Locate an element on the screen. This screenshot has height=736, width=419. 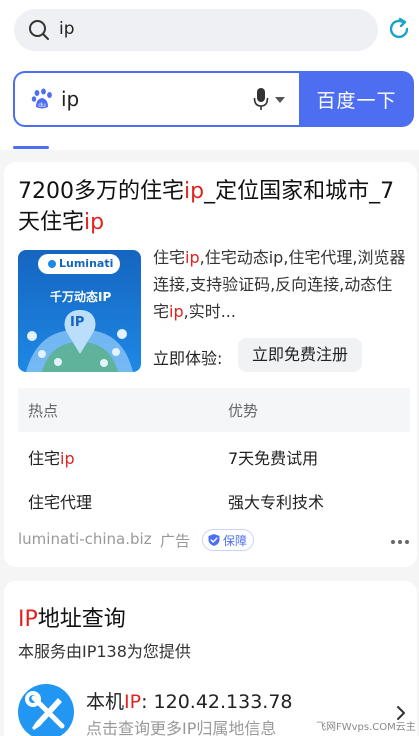
guarantee-badge: 保障 is located at coordinates (228, 540).